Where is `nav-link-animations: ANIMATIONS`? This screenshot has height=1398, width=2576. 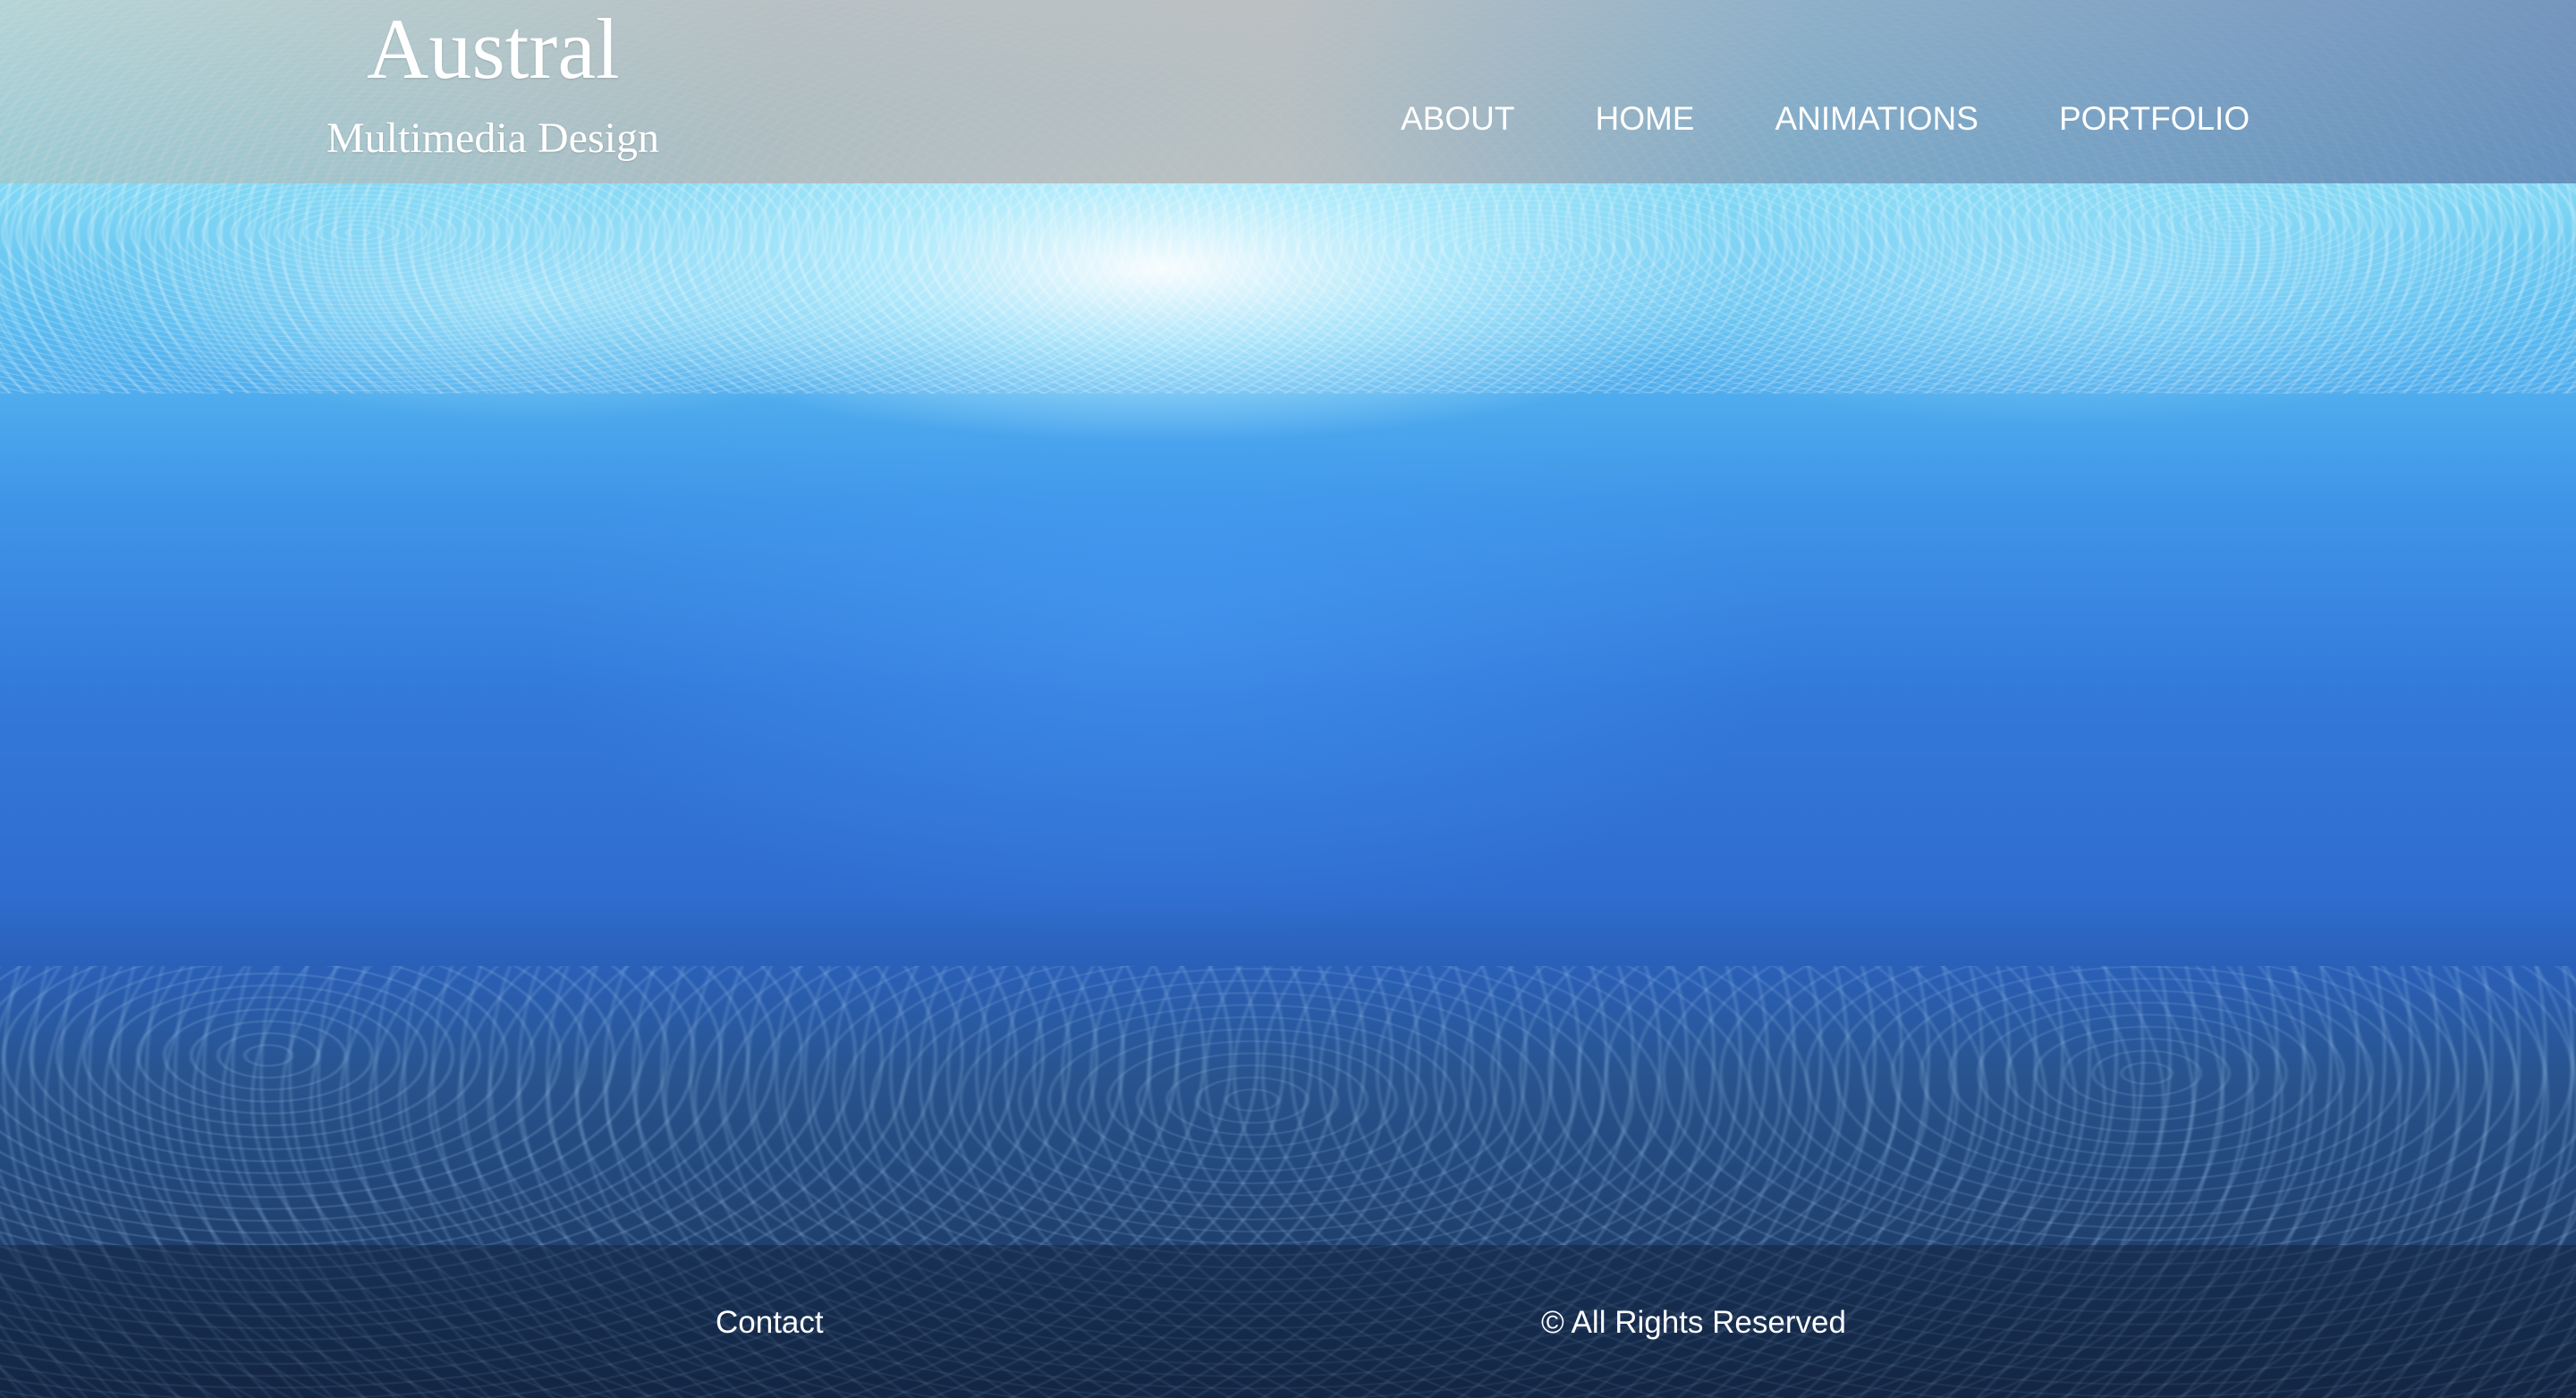
nav-link-animations: ANIMATIONS is located at coordinates (1877, 119).